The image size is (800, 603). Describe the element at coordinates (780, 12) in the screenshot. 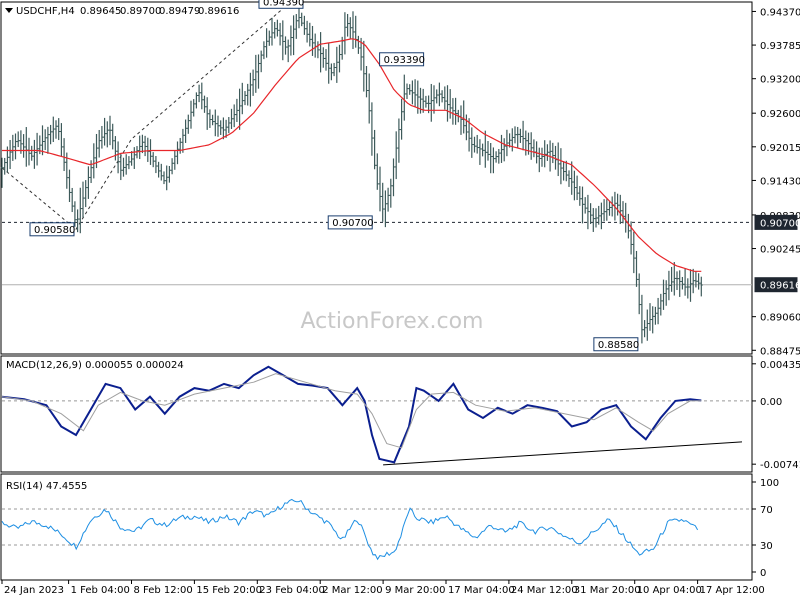

I see `price-axis-label: 0.94370` at that location.